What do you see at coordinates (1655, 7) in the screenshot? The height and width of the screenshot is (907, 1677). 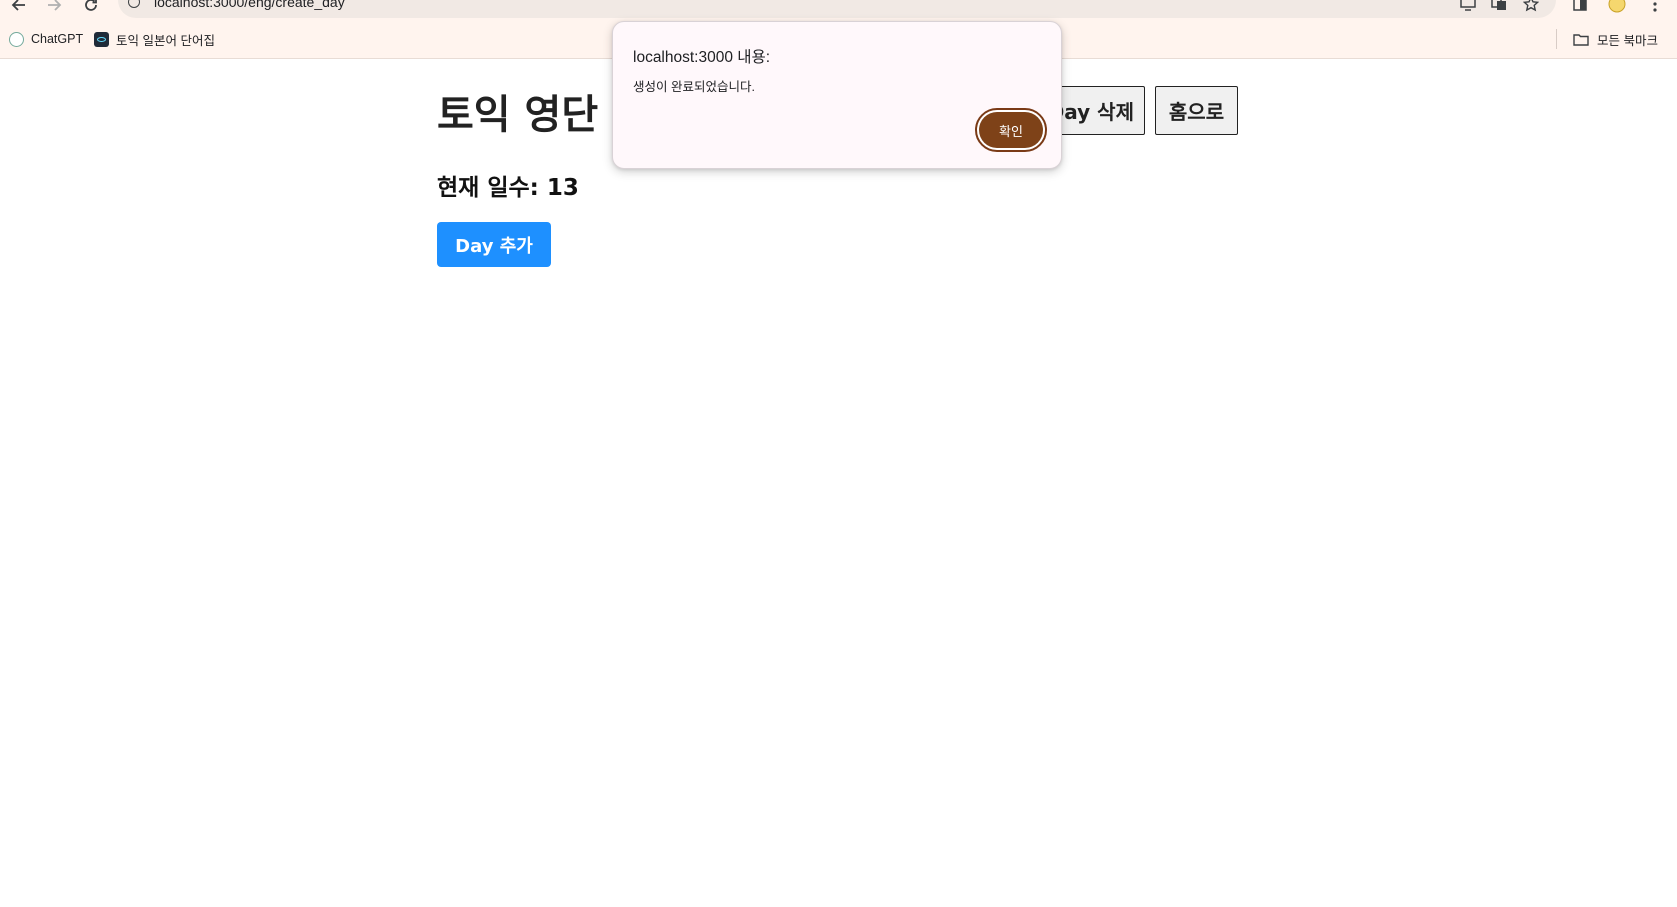 I see `more-menu-icon` at bounding box center [1655, 7].